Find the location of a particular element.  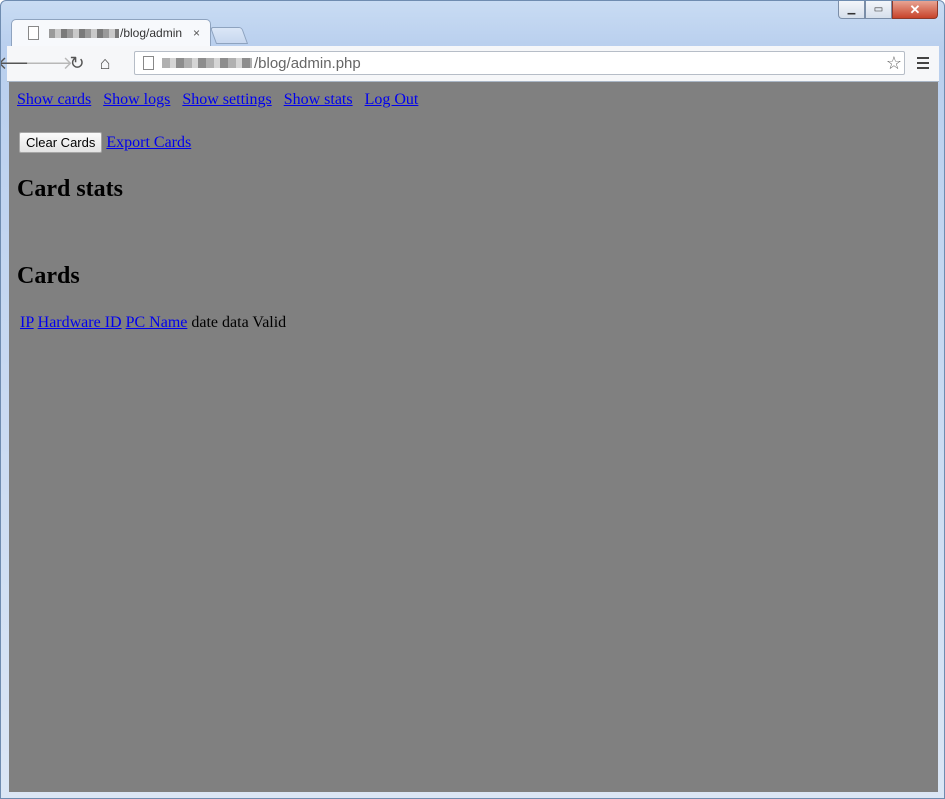

minimize-button: ▁ is located at coordinates (851, 10).